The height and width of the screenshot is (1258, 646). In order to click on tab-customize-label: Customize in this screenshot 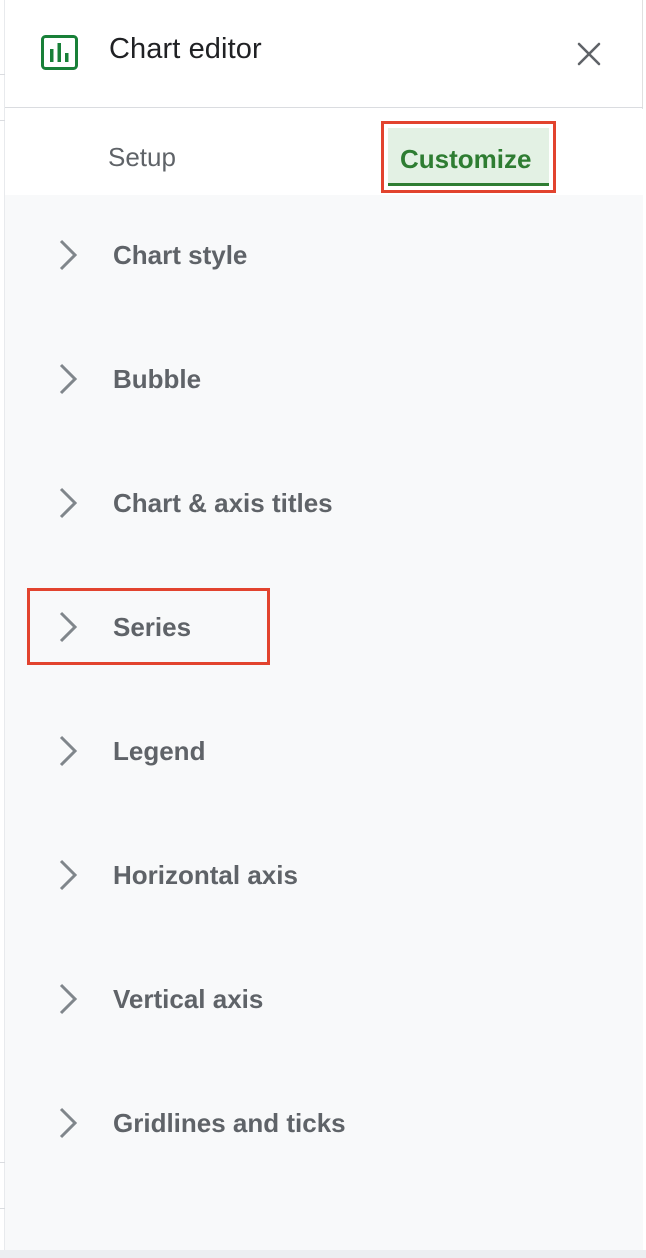, I will do `click(466, 159)`.